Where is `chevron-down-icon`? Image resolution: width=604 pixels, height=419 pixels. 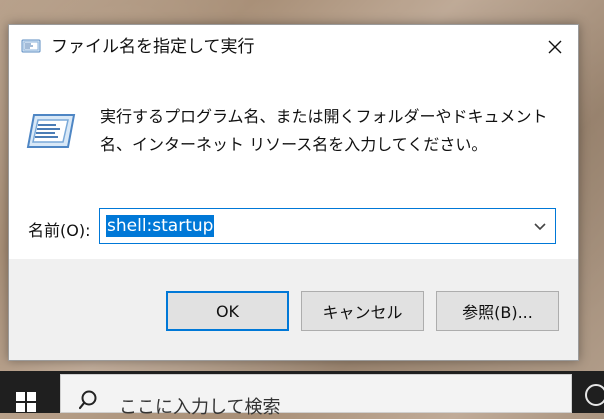
chevron-down-icon is located at coordinates (540, 226).